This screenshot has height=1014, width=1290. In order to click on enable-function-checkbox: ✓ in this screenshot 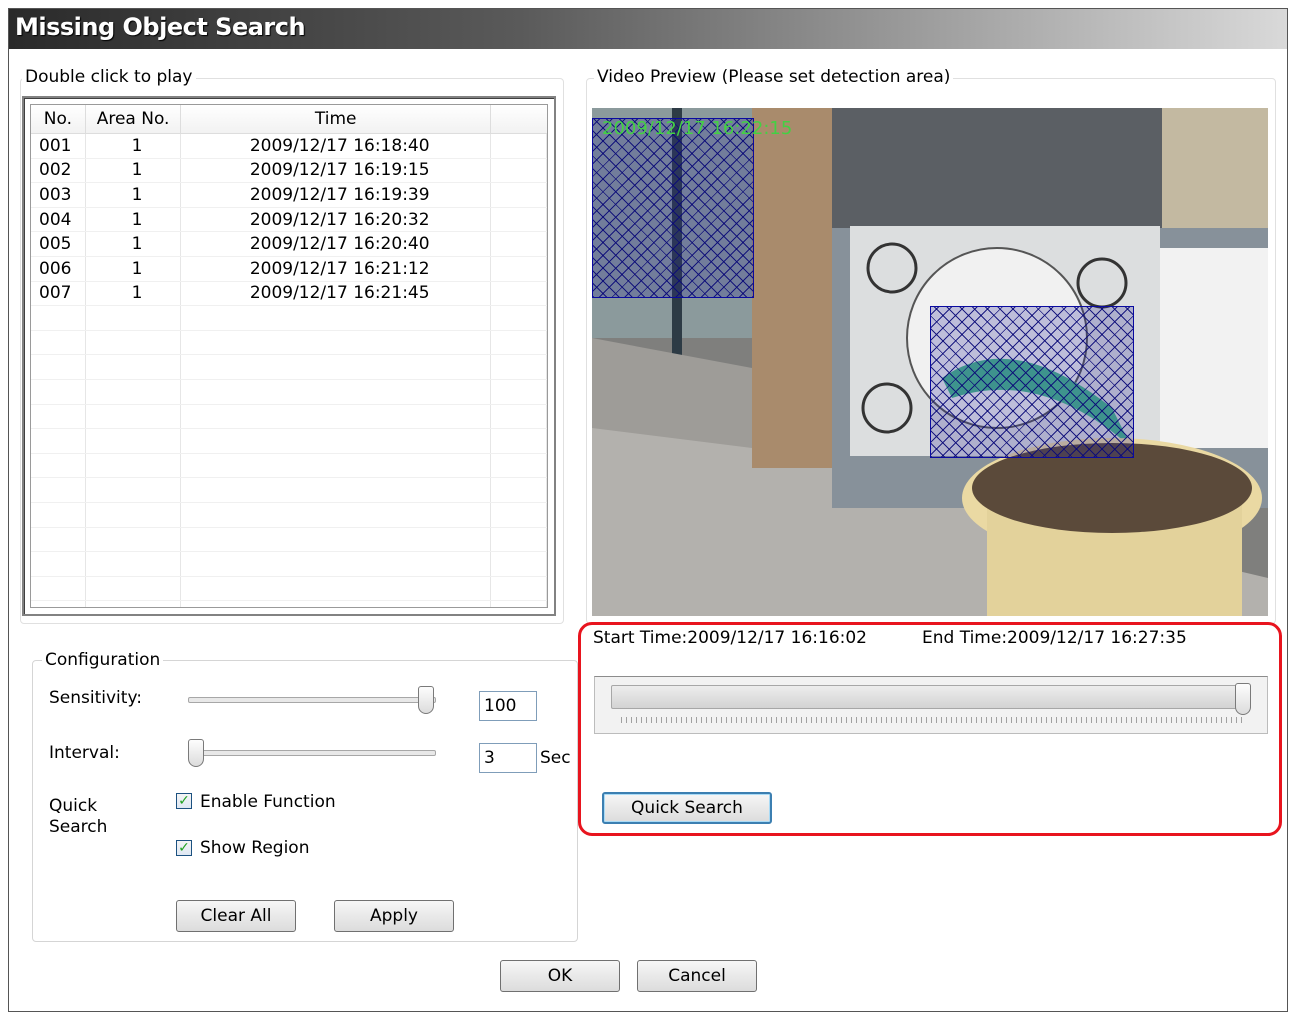, I will do `click(184, 801)`.